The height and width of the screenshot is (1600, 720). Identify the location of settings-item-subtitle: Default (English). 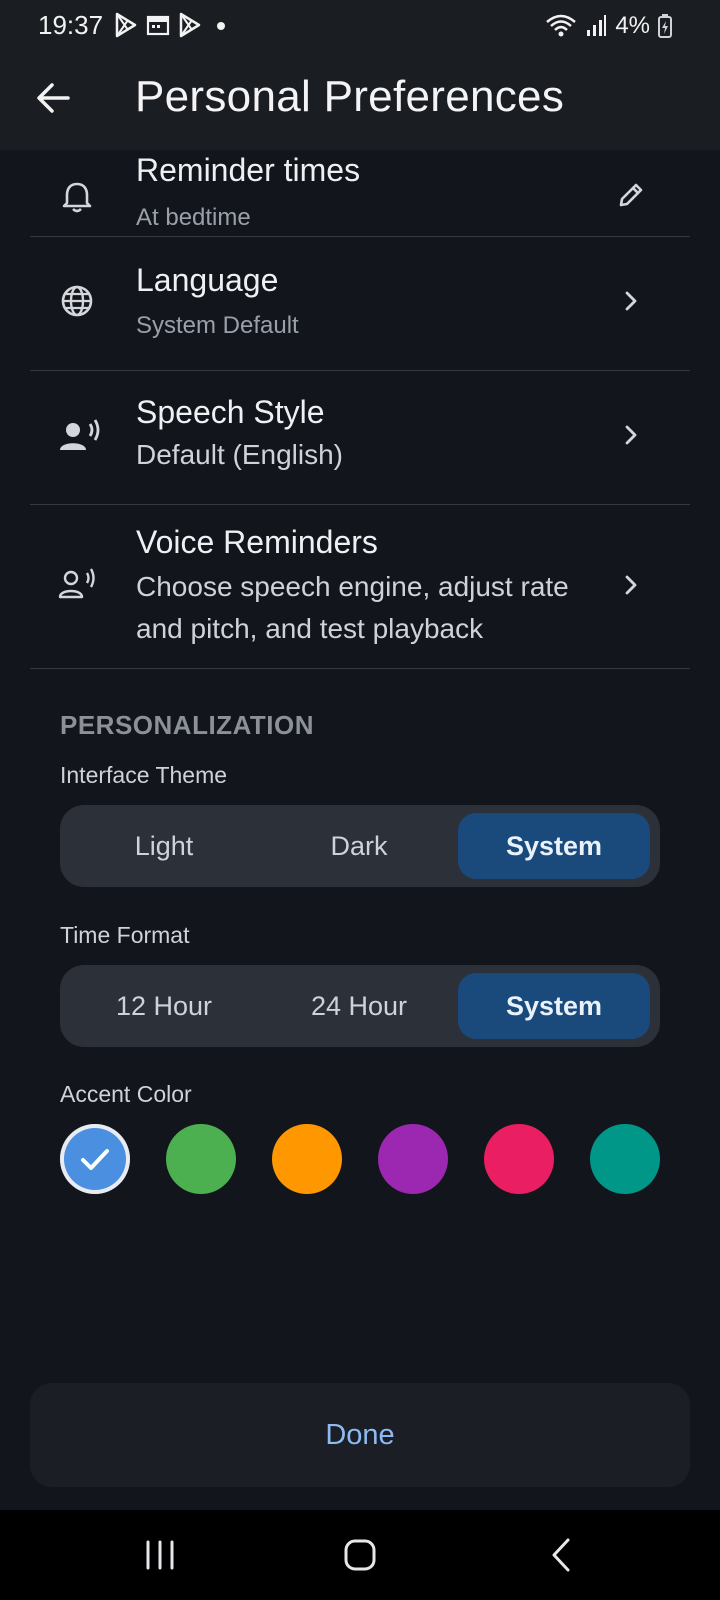
(239, 454).